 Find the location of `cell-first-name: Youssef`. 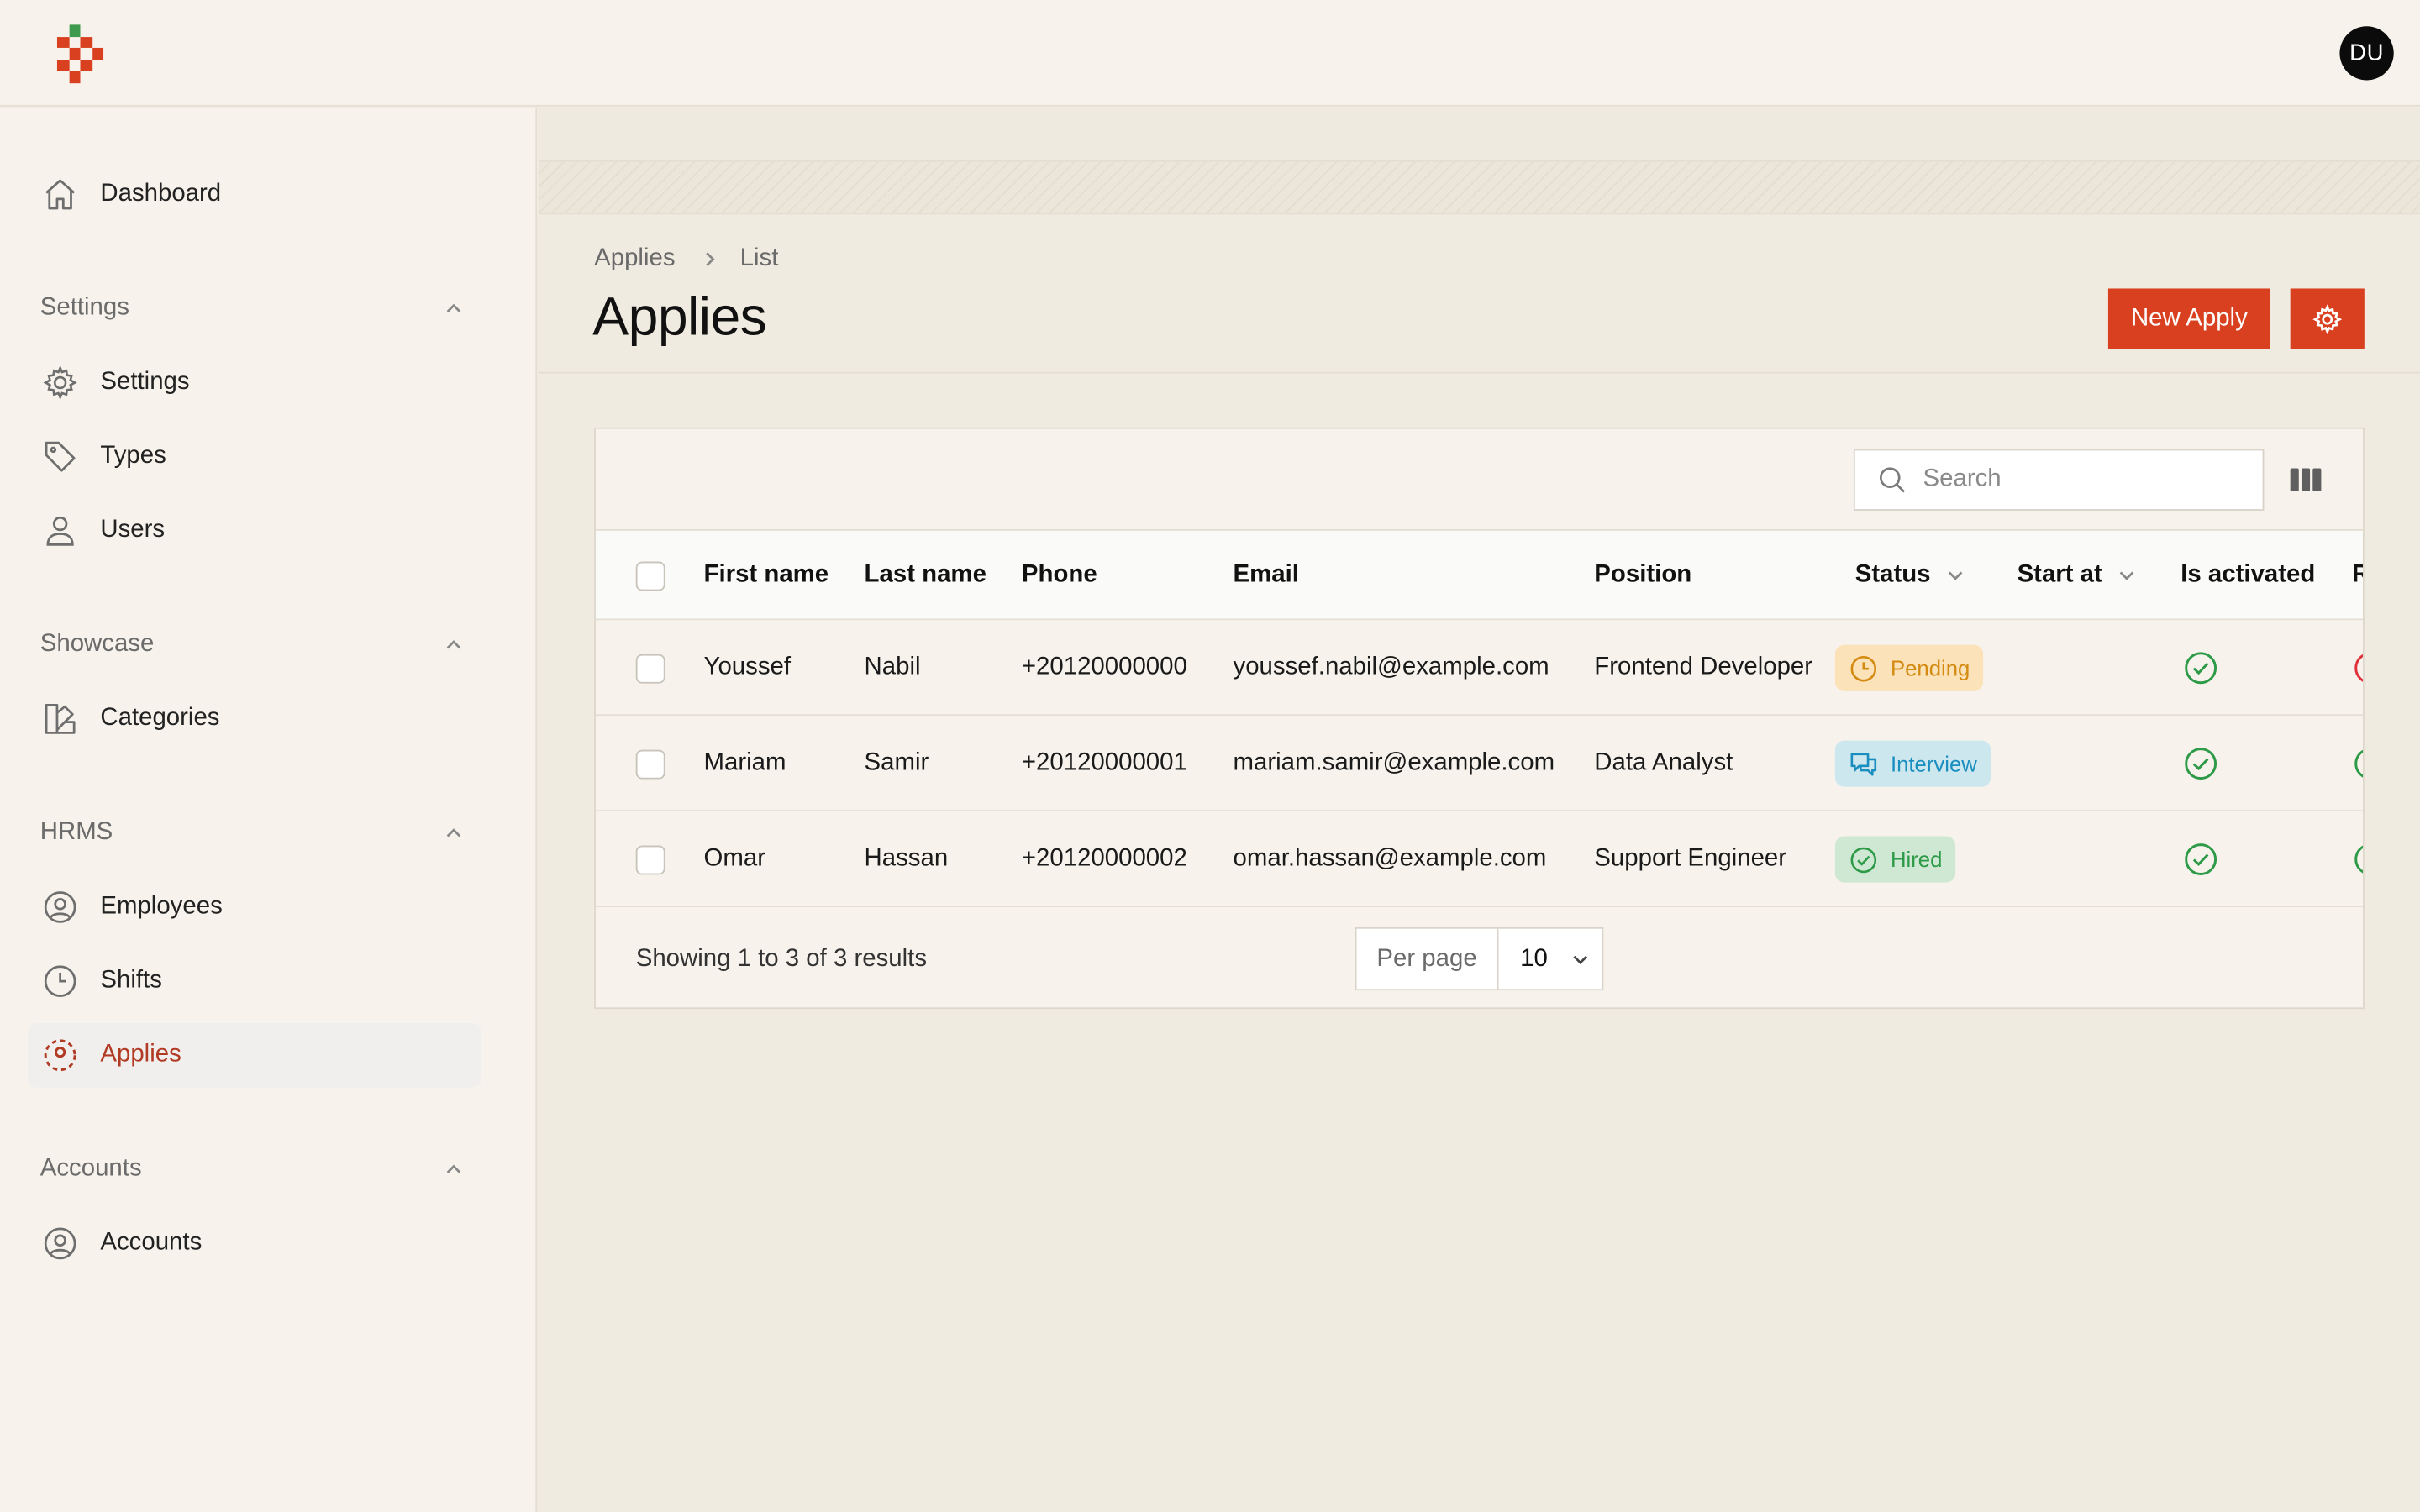

cell-first-name: Youssef is located at coordinates (748, 667).